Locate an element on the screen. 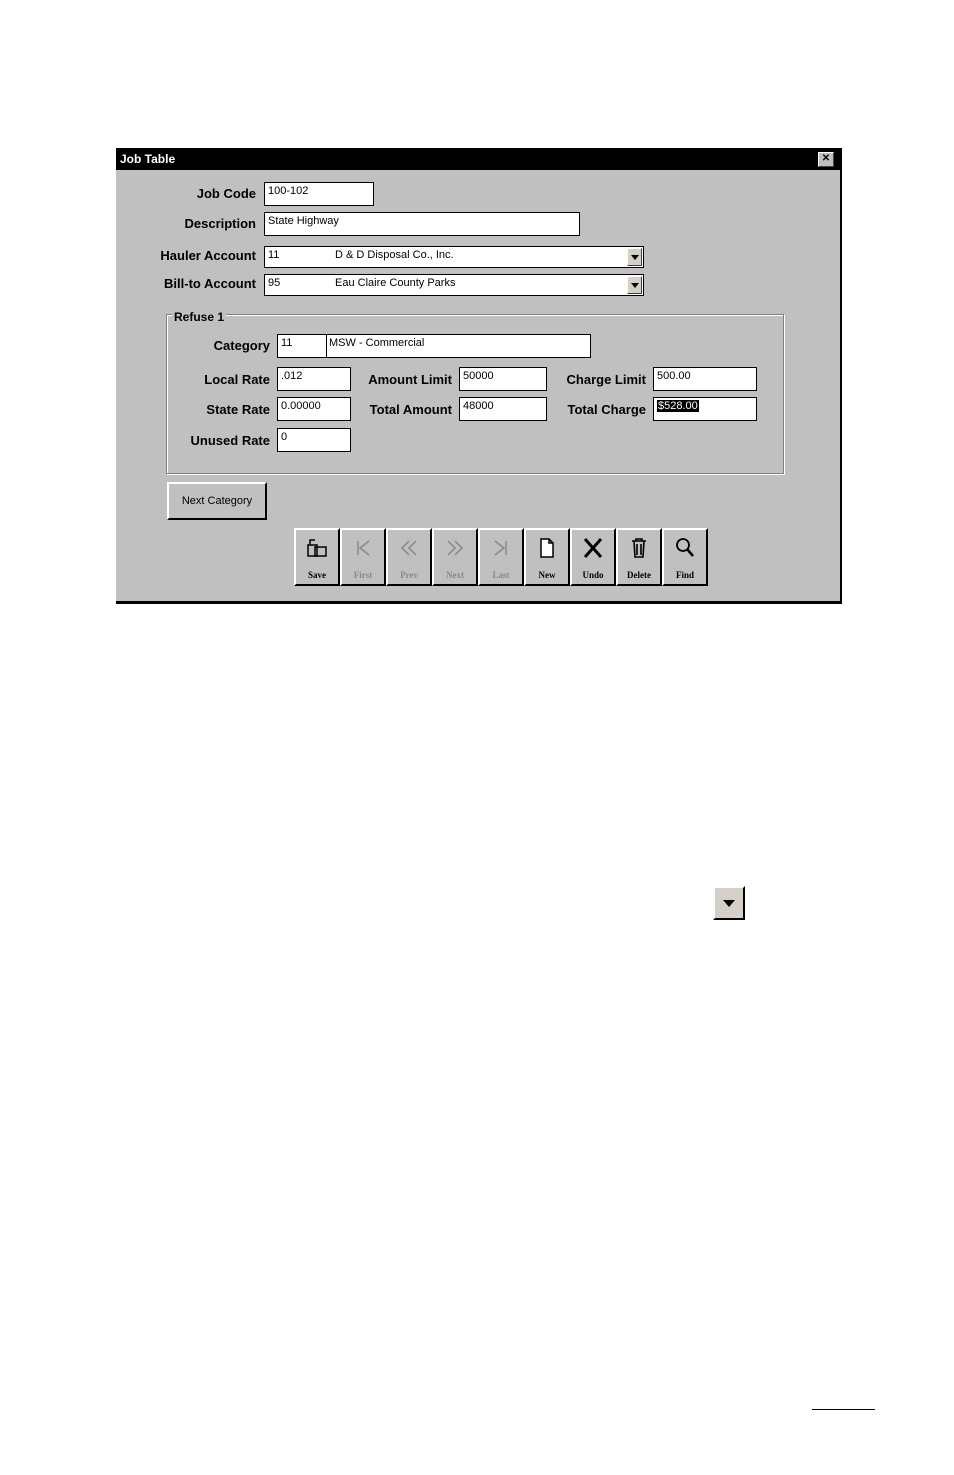 The height and width of the screenshot is (1475, 954). delete-button: Delete is located at coordinates (639, 557).